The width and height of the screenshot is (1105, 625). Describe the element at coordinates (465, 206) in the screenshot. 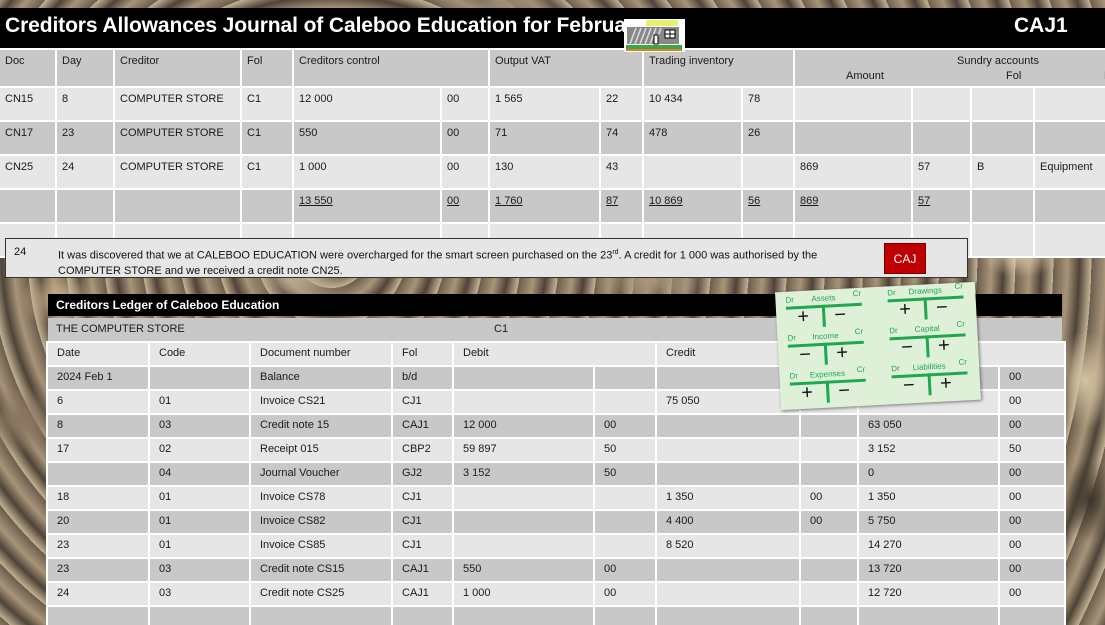

I see `total-creditors-control-cents: 00` at that location.